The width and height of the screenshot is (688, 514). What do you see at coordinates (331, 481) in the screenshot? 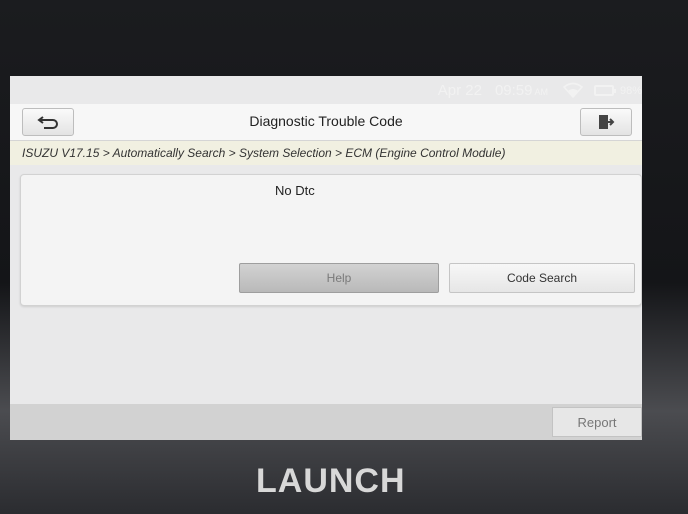
I see `brand-logo: LAUNCH` at bounding box center [331, 481].